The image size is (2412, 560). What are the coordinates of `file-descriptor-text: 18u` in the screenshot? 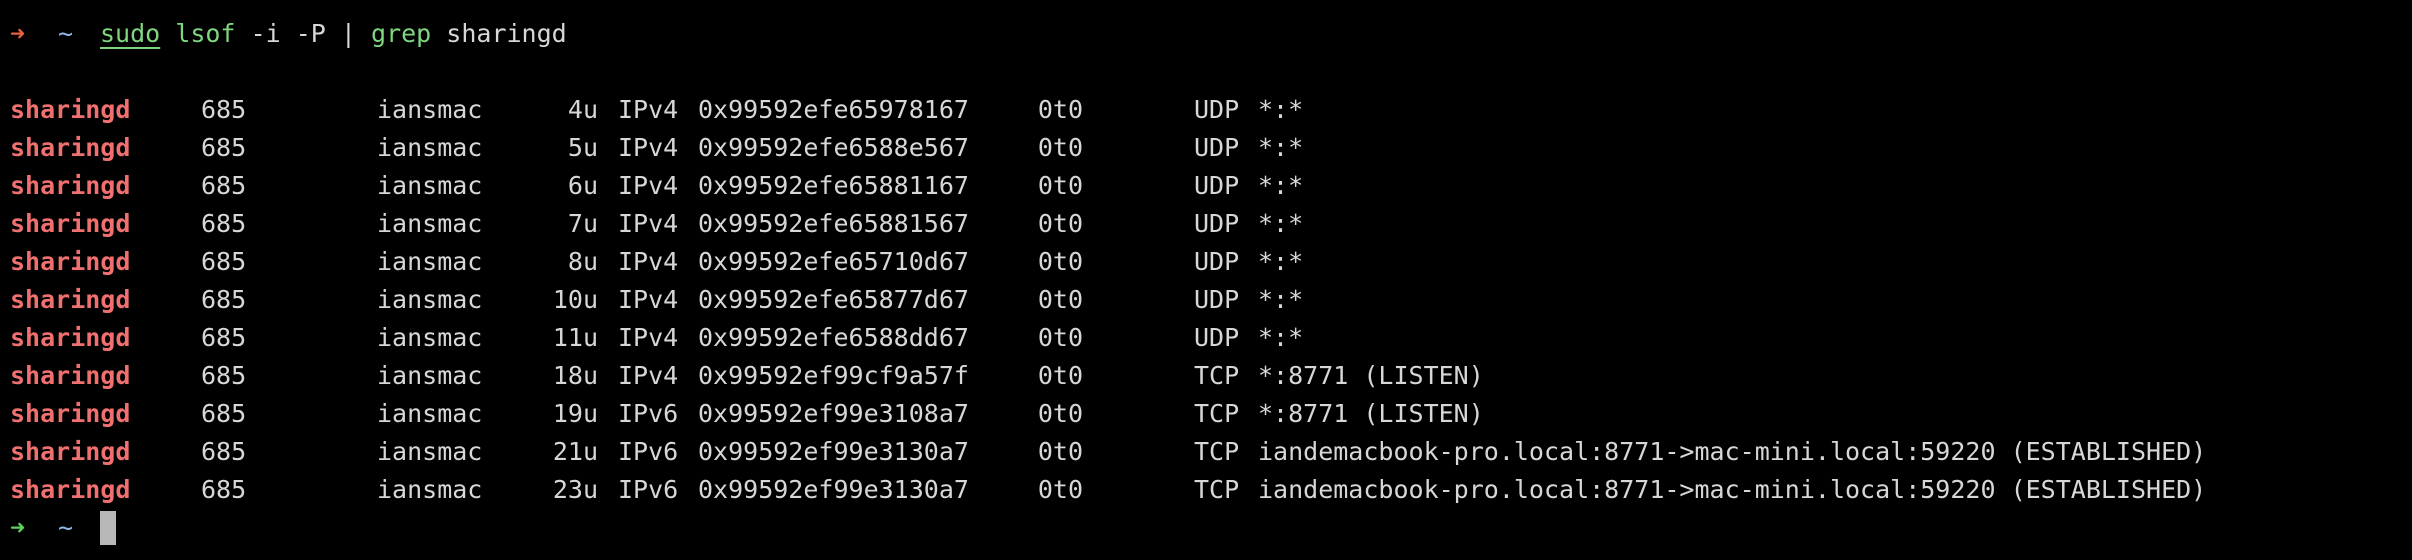 It's located at (575, 375).